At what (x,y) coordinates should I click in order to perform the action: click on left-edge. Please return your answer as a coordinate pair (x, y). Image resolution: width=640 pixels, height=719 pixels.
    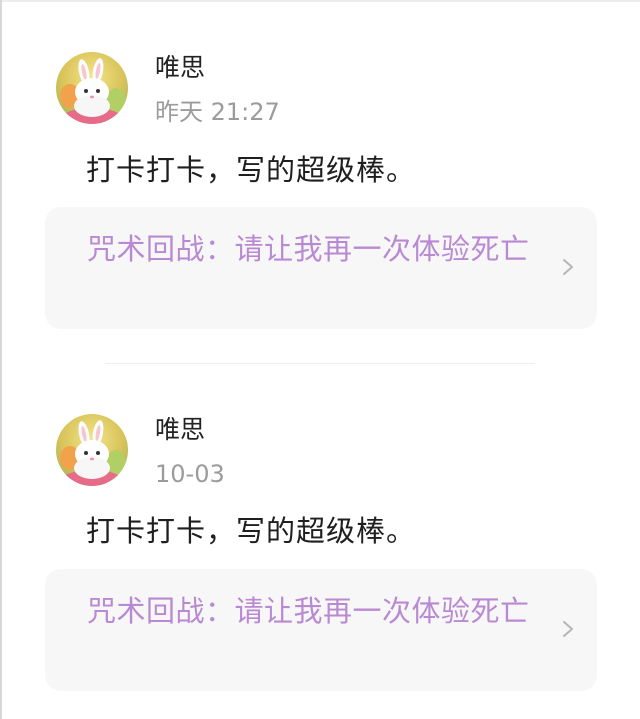
    Looking at the image, I should click on (1, 359).